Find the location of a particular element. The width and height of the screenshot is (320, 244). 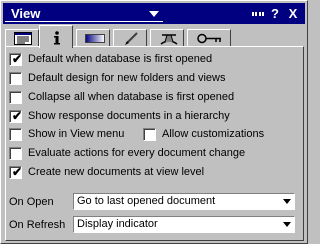

tab-advanced is located at coordinates (167, 38).